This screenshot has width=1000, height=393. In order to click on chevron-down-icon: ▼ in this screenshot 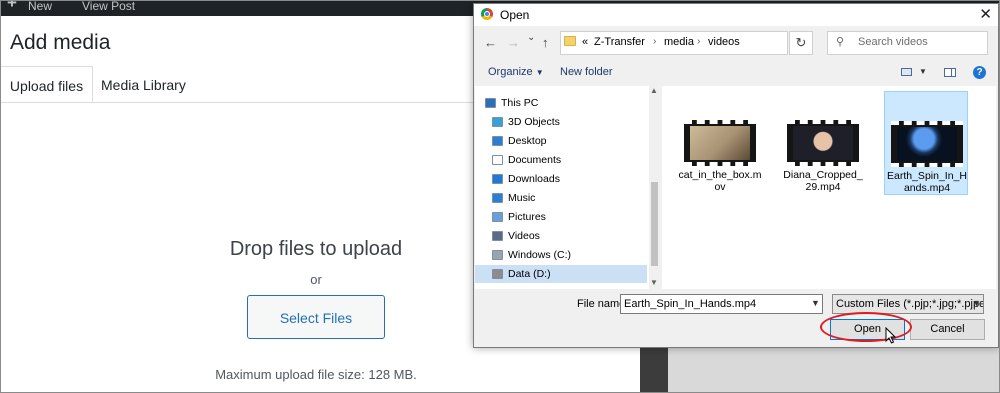, I will do `click(539, 72)`.